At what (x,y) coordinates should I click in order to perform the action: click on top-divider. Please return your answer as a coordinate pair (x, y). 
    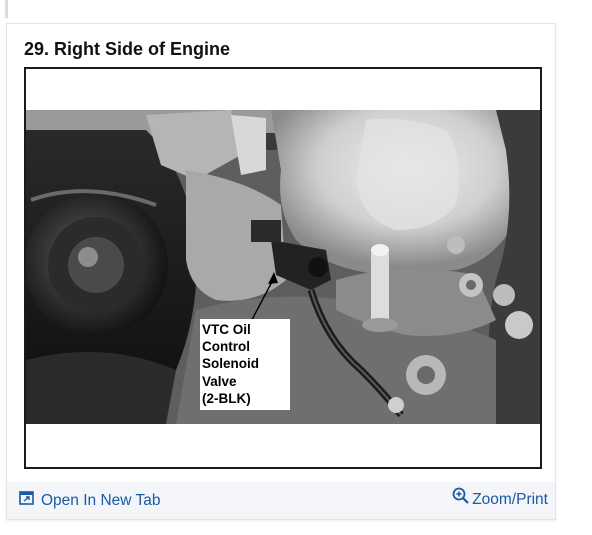
    Looking at the image, I should click on (6, 9).